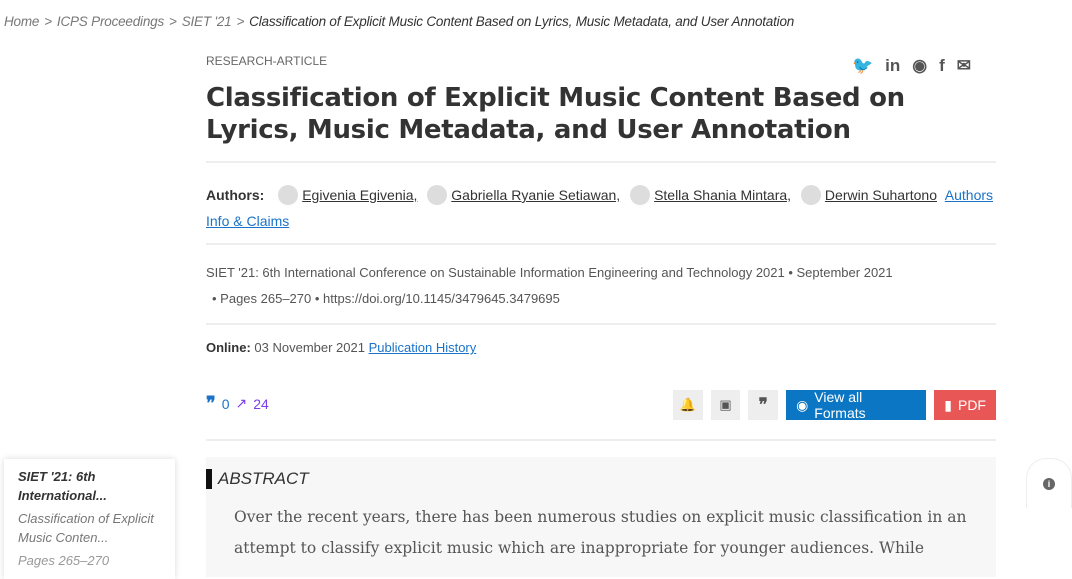 This screenshot has height=579, width=1072. What do you see at coordinates (241, 403) in the screenshot?
I see `downloads-trend-icon: ↗` at bounding box center [241, 403].